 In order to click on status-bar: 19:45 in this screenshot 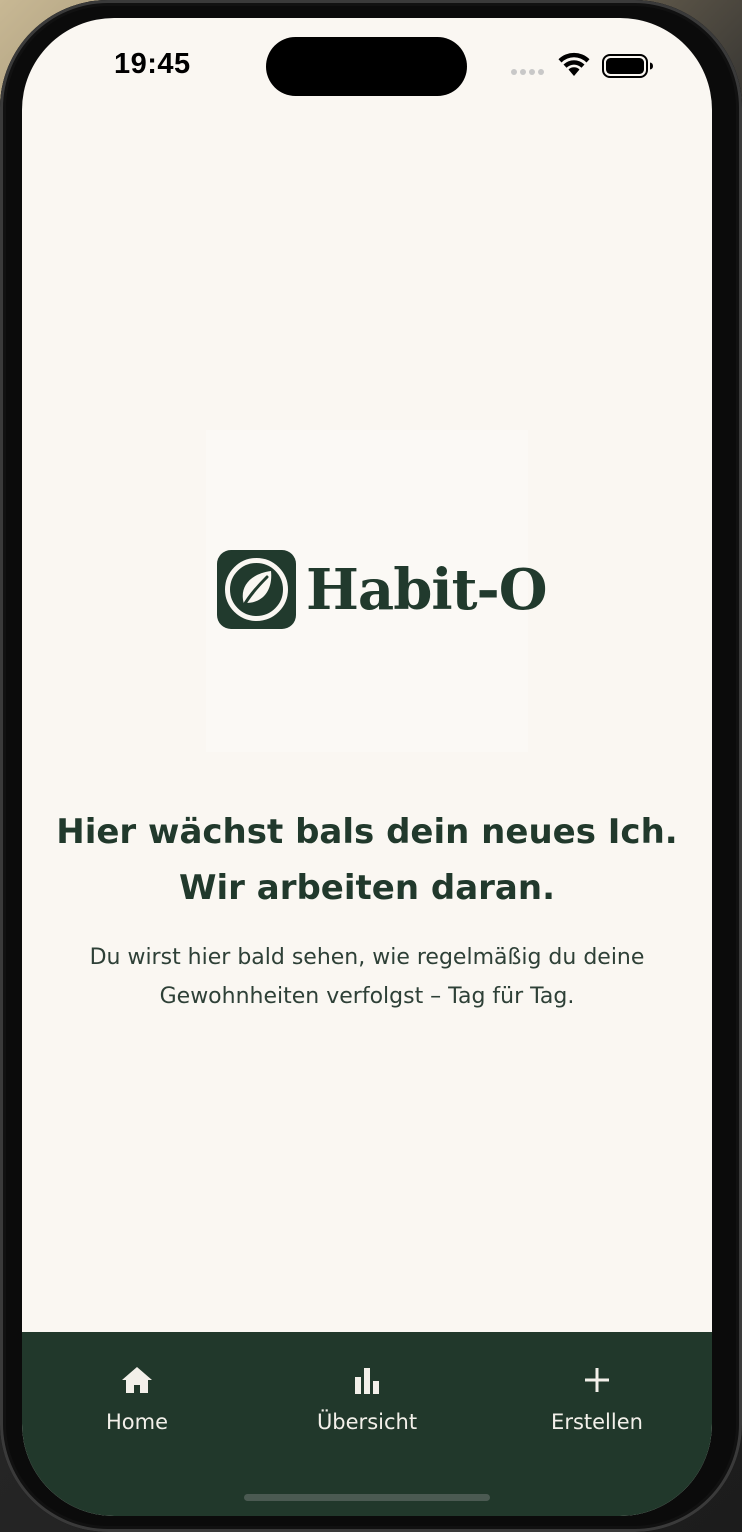, I will do `click(367, 68)`.